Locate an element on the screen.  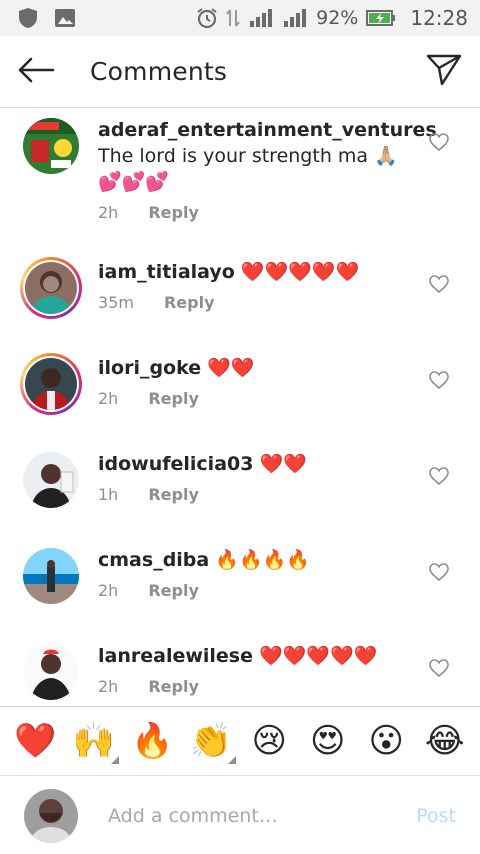
comment-username: iam_titialayo is located at coordinates (166, 272).